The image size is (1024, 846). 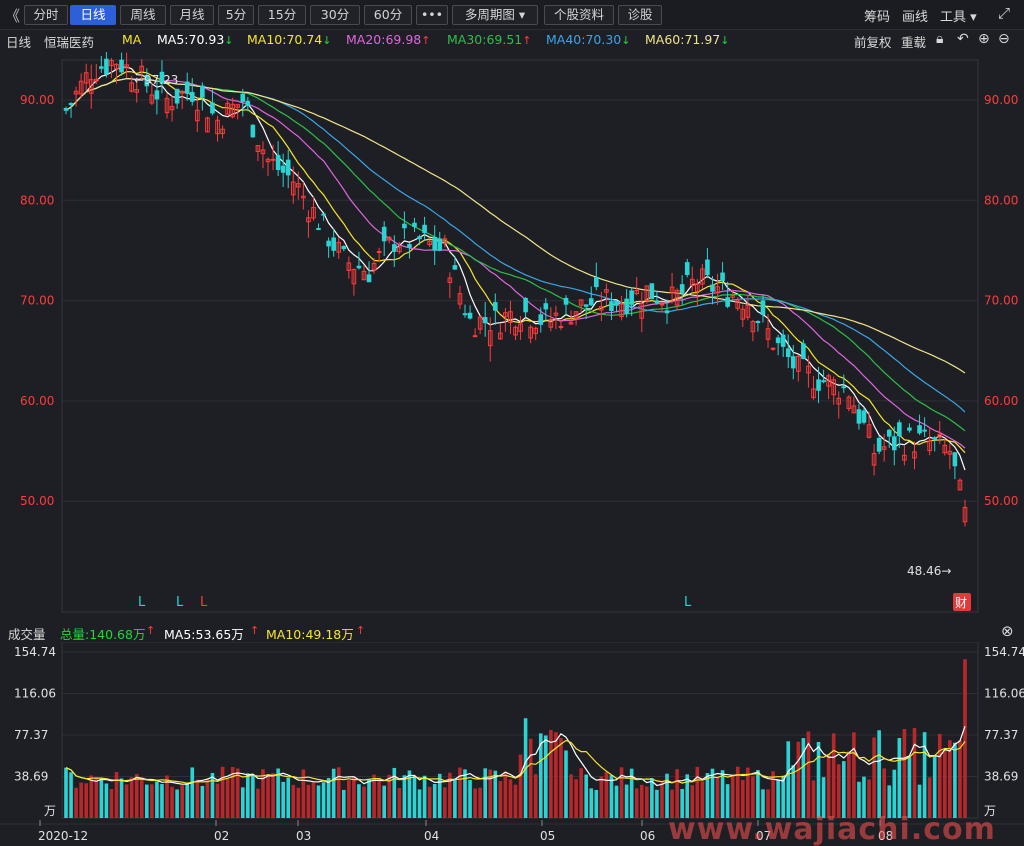 What do you see at coordinates (46, 15) in the screenshot?
I see `period-button-0: 分时` at bounding box center [46, 15].